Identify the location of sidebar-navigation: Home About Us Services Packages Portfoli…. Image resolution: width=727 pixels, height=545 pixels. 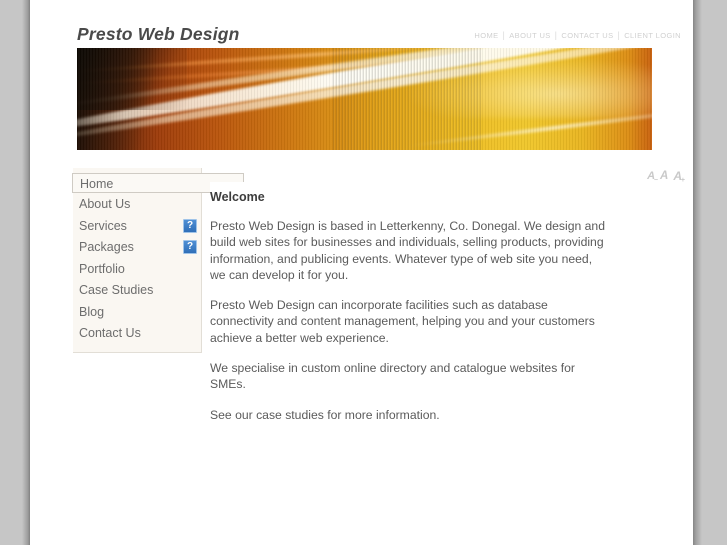
(158, 260).